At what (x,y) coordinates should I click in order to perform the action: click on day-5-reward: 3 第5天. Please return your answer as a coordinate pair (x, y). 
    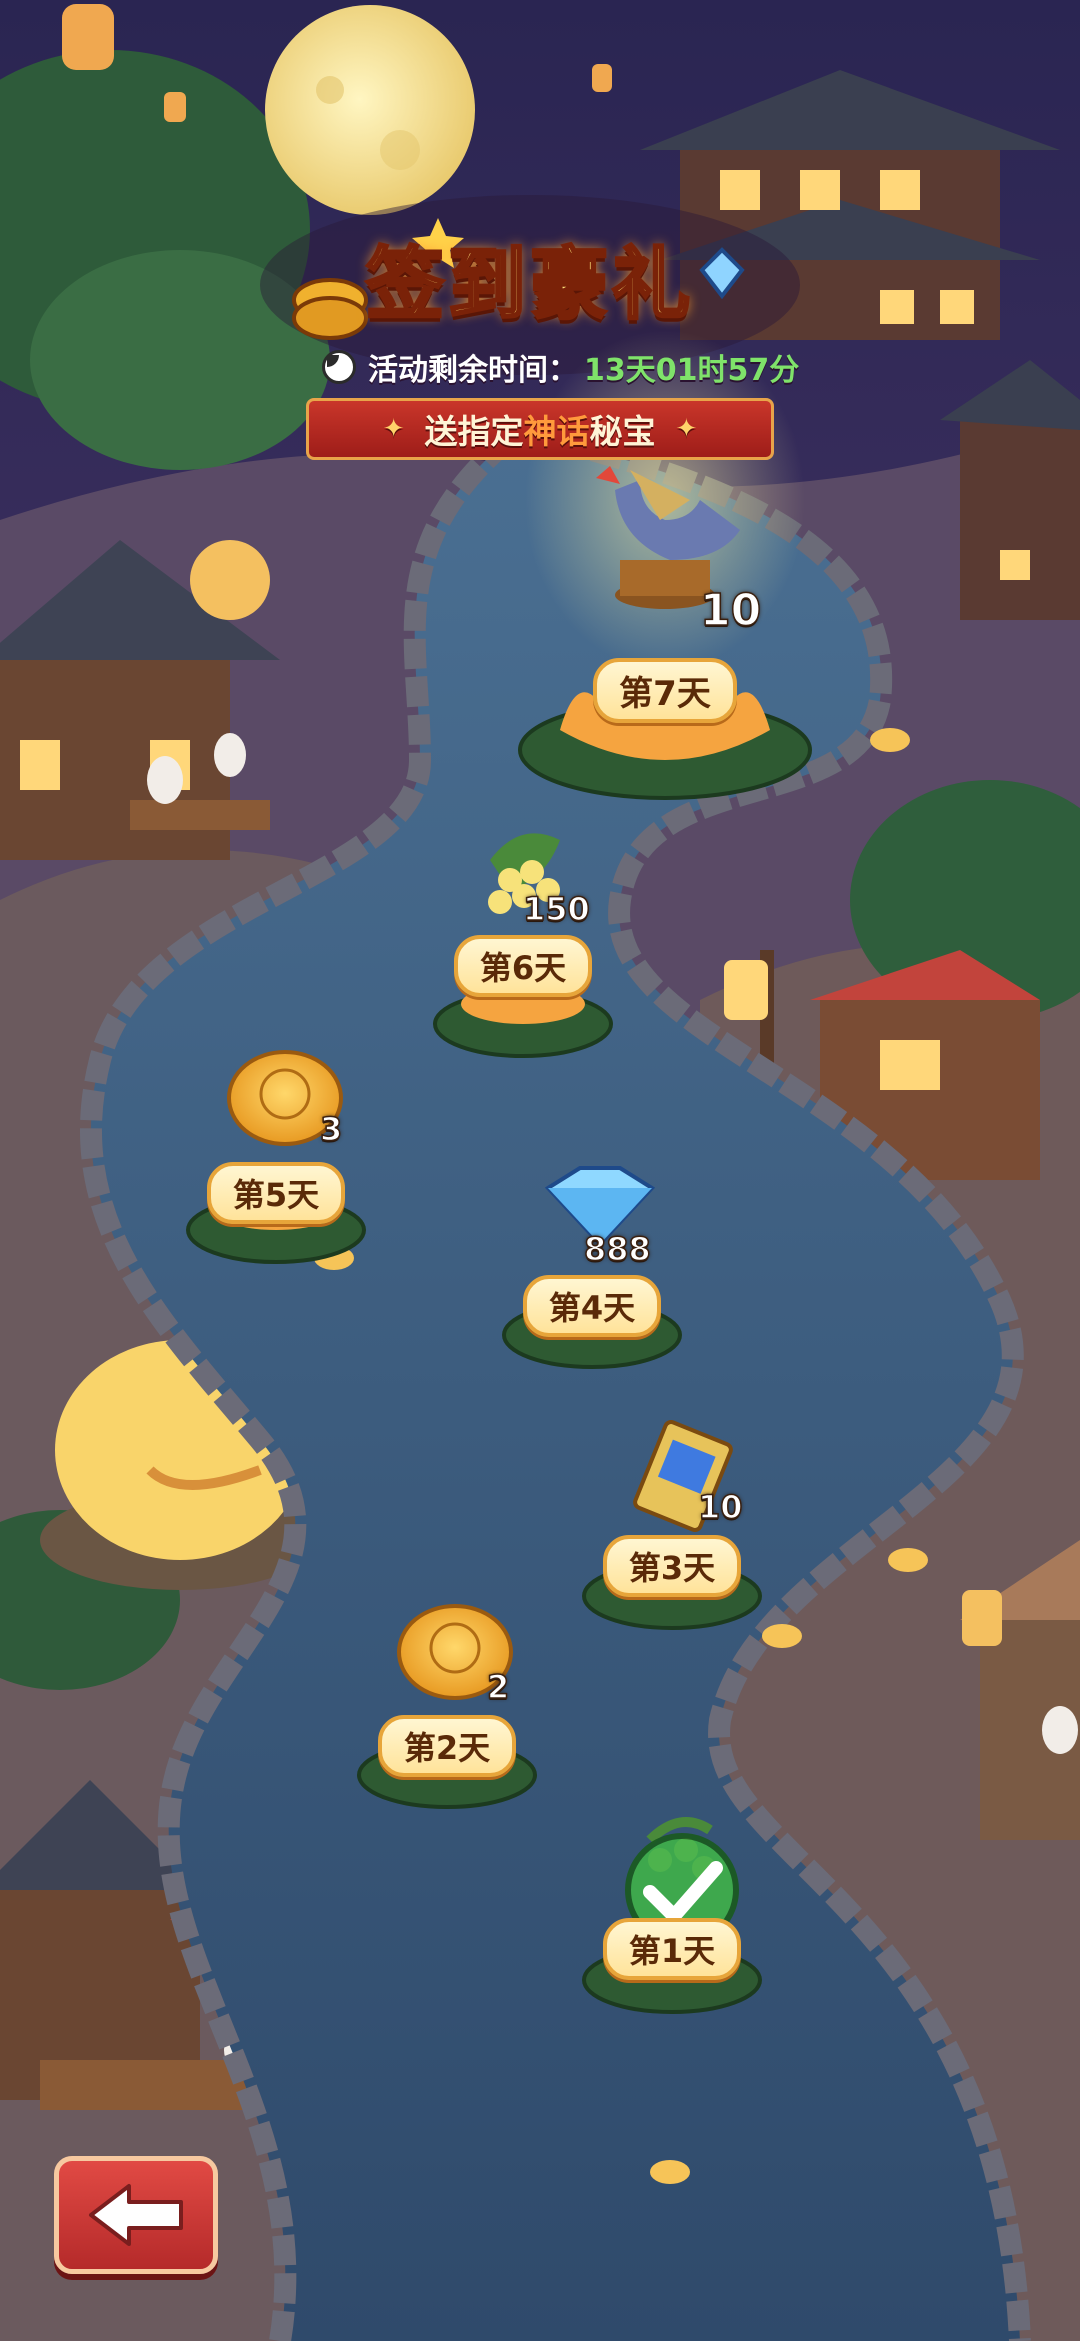
    Looking at the image, I should click on (276, 1150).